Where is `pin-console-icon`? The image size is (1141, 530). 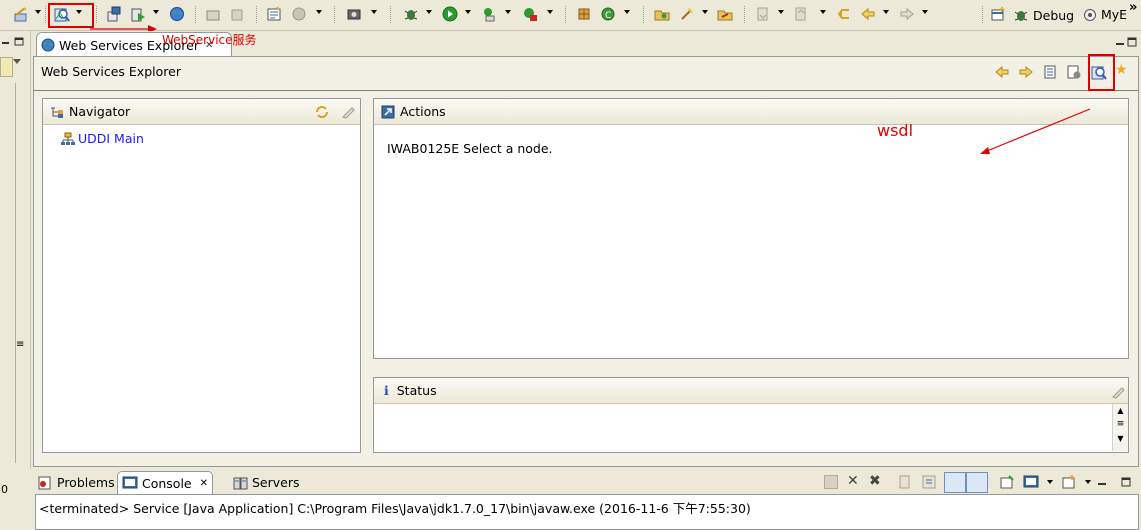
pin-console-icon is located at coordinates (1007, 483).